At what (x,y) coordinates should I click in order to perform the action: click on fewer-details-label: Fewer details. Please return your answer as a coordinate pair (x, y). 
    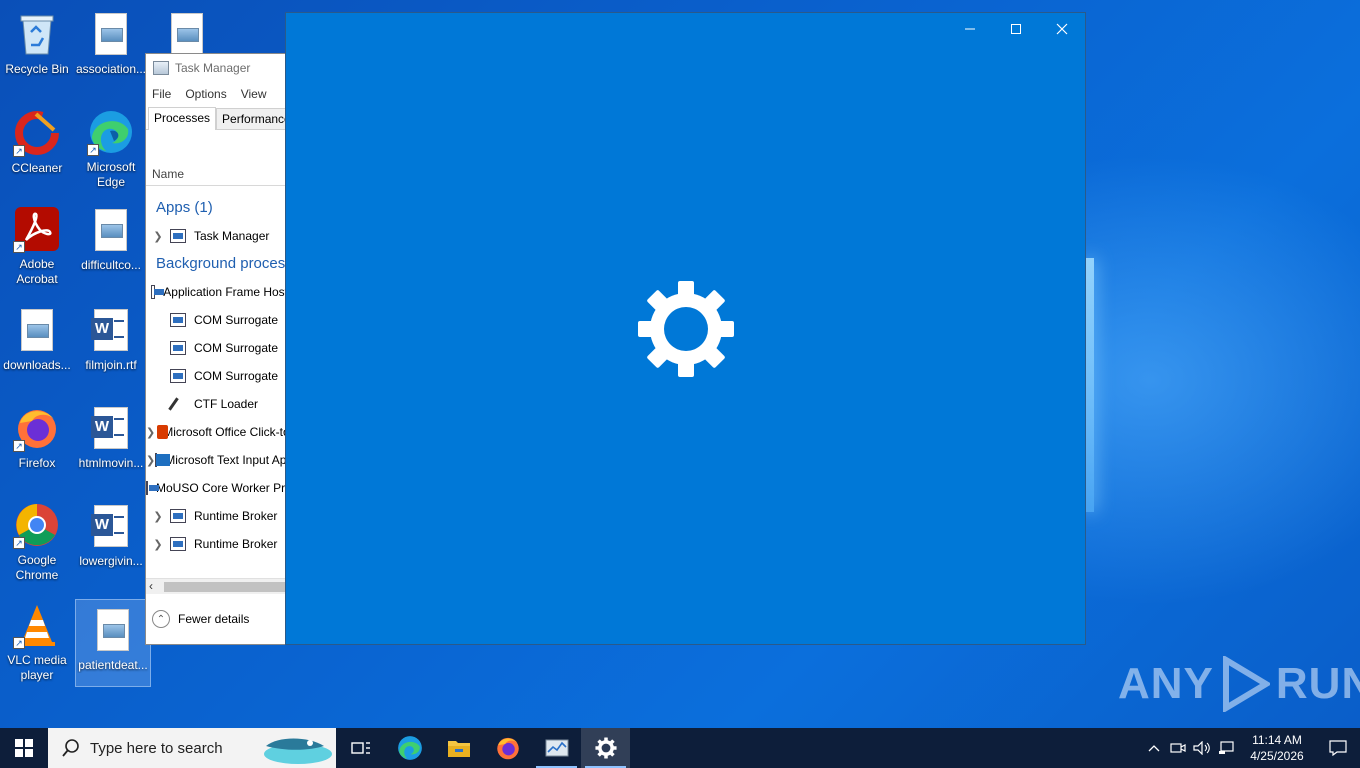
    Looking at the image, I should click on (214, 619).